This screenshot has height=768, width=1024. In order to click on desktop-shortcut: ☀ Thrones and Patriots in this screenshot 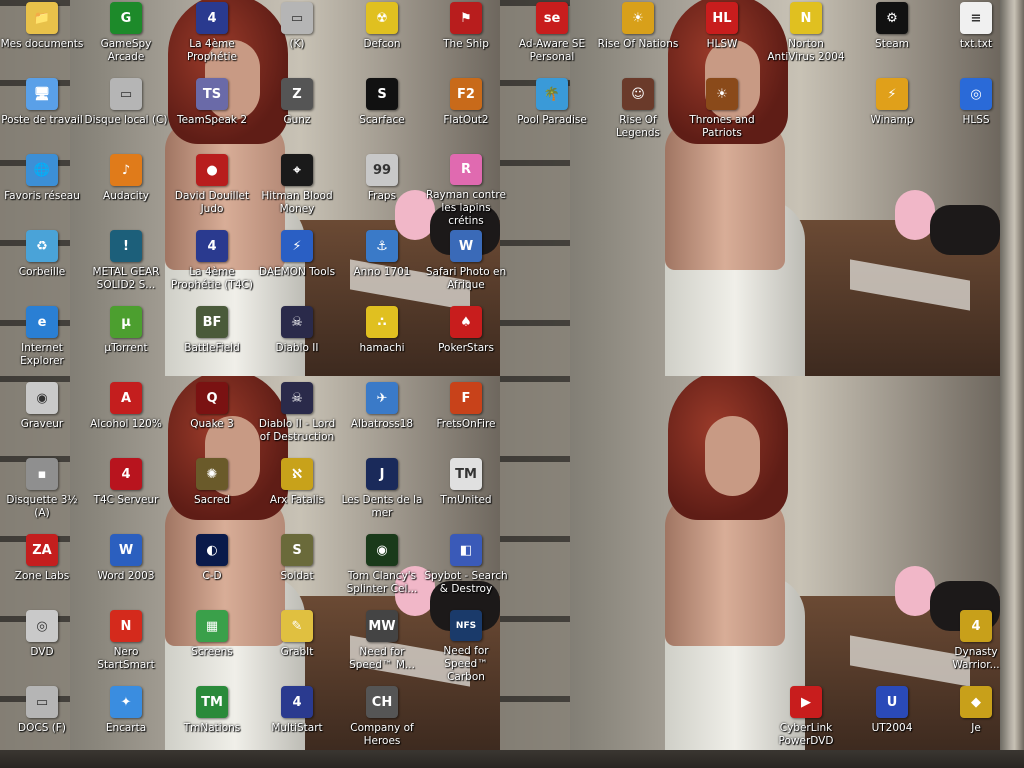, I will do `click(722, 114)`.